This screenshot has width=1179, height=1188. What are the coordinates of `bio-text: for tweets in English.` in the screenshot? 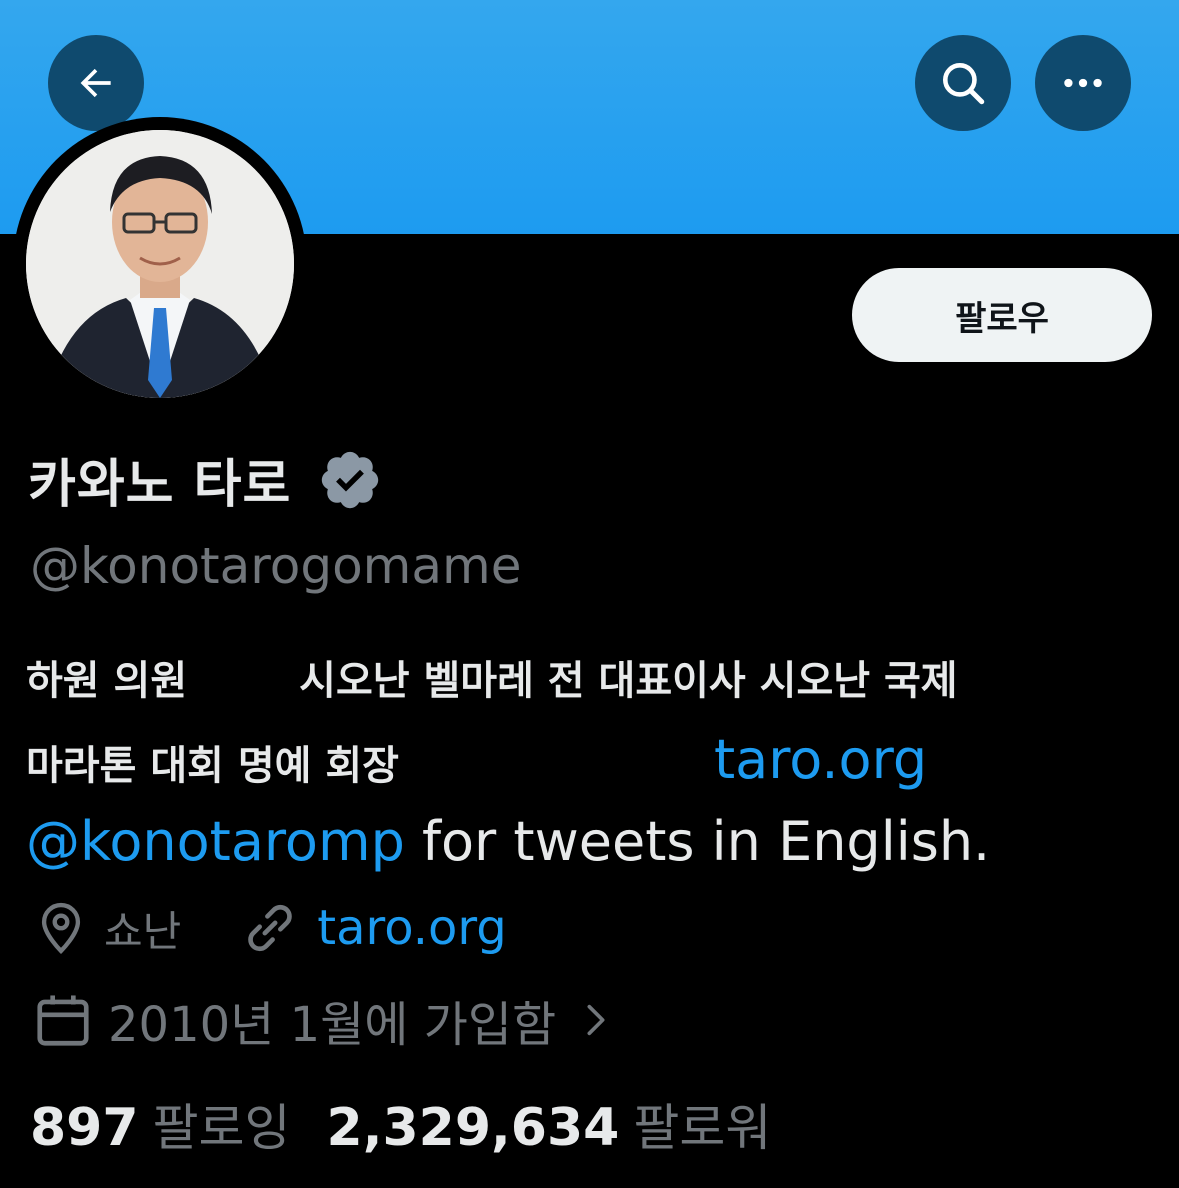 It's located at (697, 841).